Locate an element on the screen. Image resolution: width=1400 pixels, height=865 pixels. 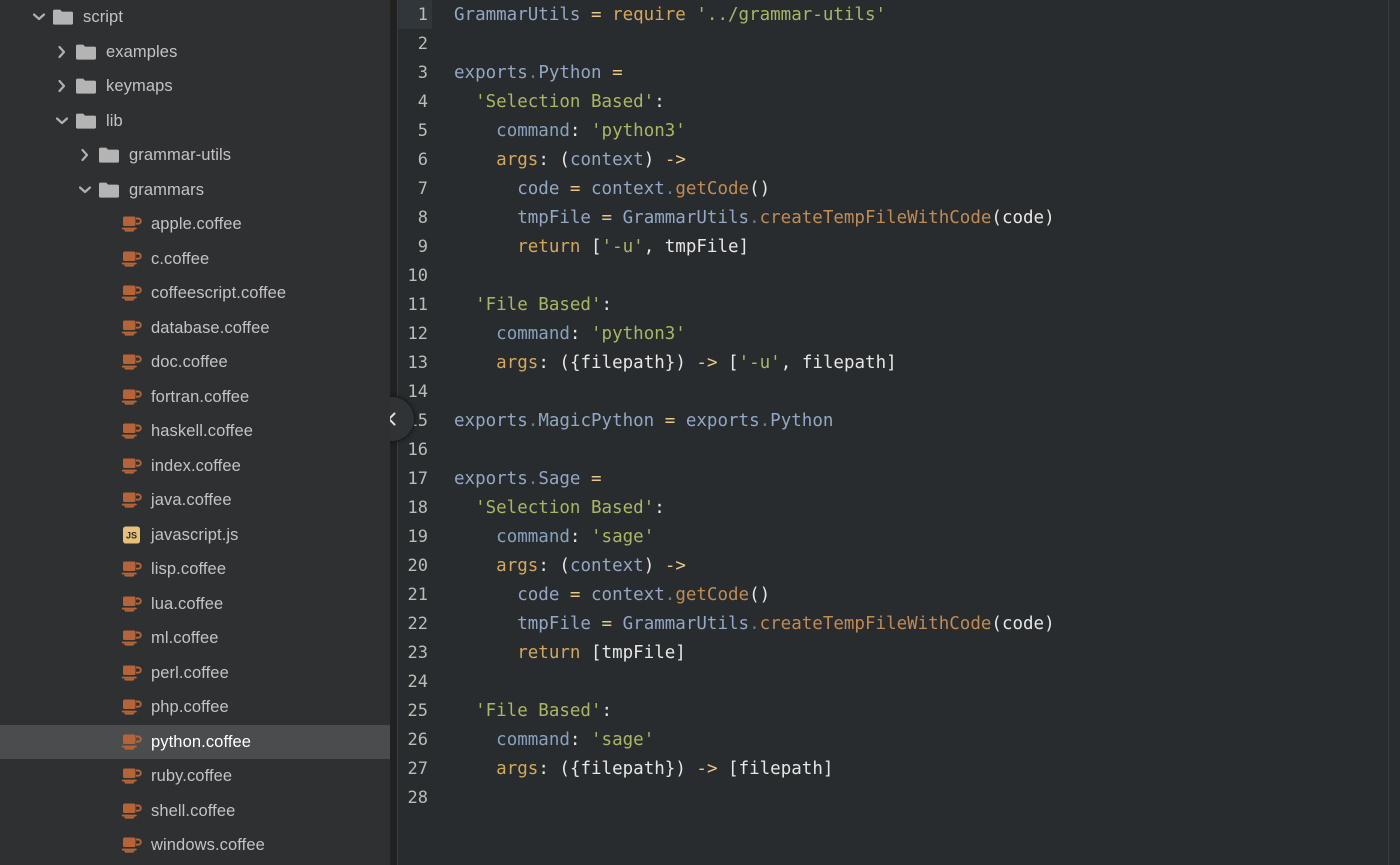
code-line: 25 'File Based': is located at coordinates (895, 710).